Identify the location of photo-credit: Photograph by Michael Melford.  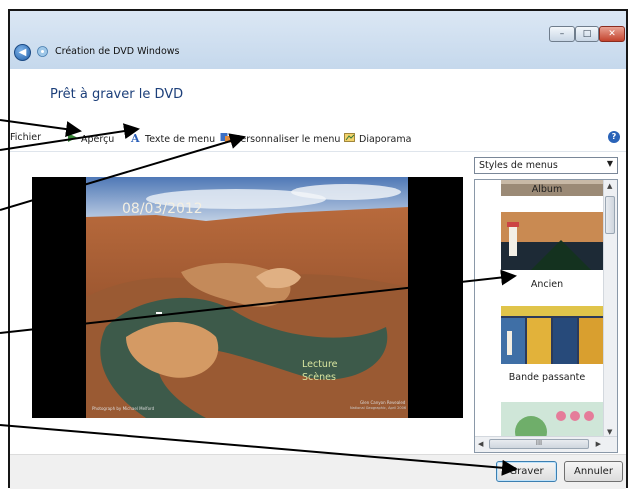
(123, 408).